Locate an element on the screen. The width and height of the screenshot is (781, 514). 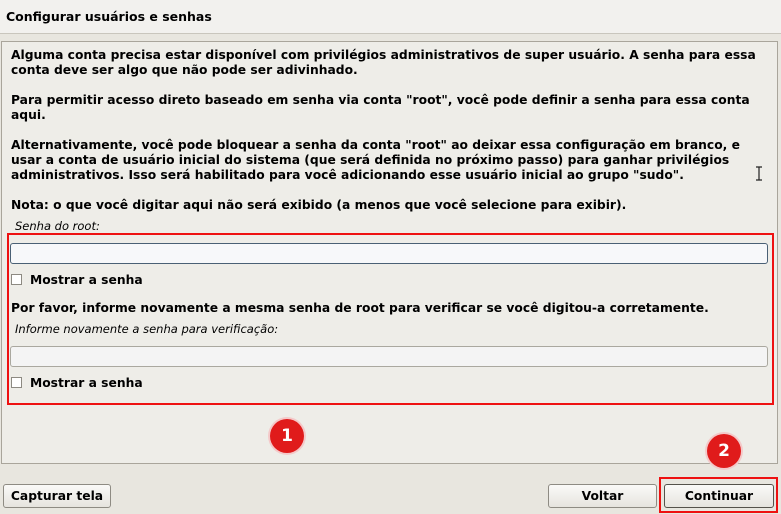
continue-button: Continuar is located at coordinates (719, 496).